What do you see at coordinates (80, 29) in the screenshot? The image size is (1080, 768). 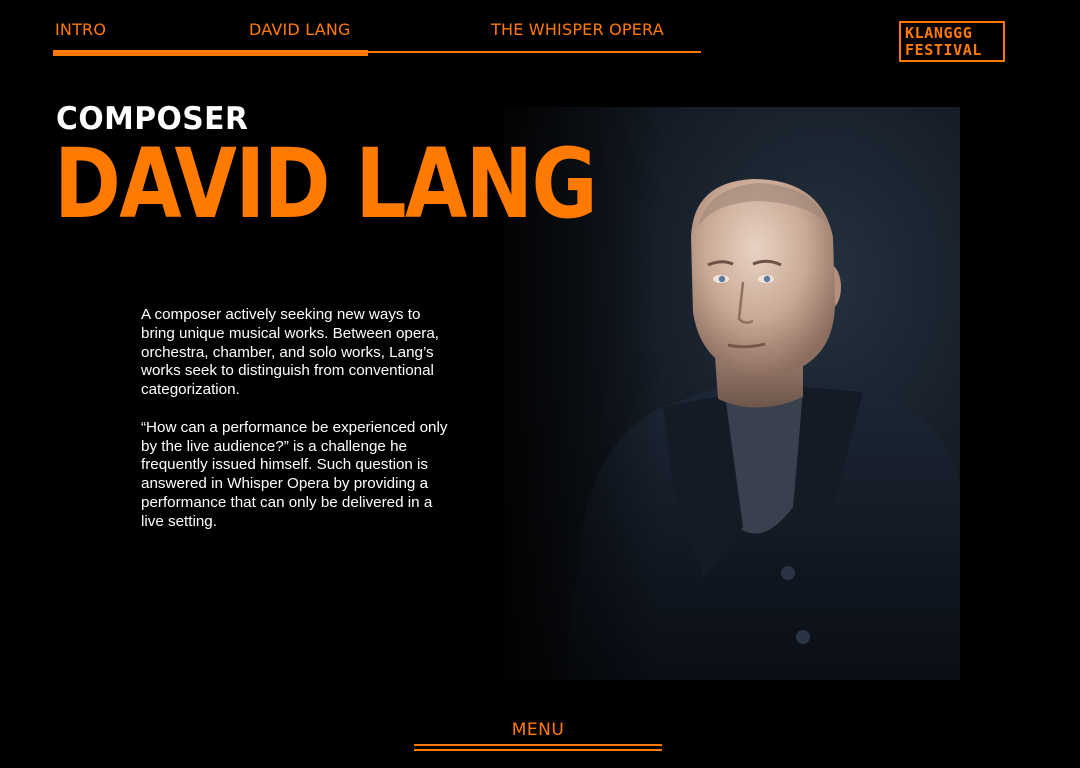 I see `tab-intro: INTRO` at bounding box center [80, 29].